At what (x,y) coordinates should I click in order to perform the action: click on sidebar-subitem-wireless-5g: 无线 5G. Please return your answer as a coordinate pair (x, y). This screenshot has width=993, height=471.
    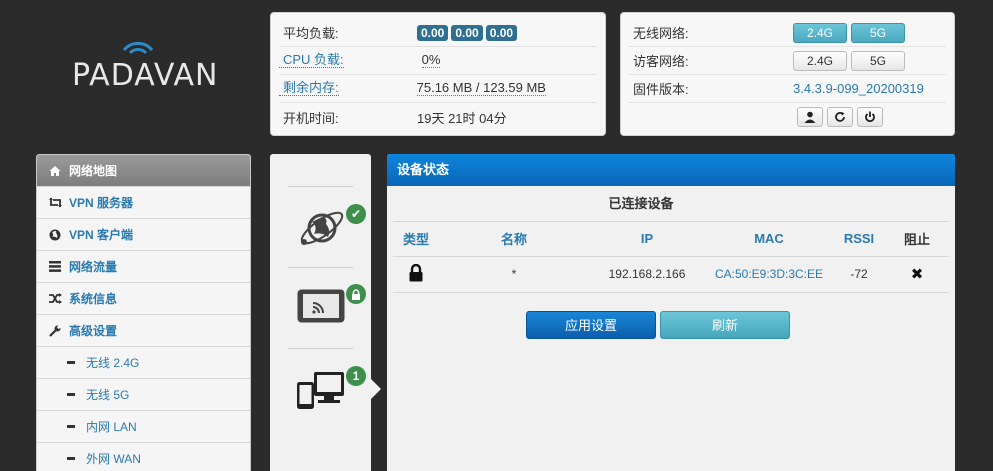
    Looking at the image, I should click on (143, 395).